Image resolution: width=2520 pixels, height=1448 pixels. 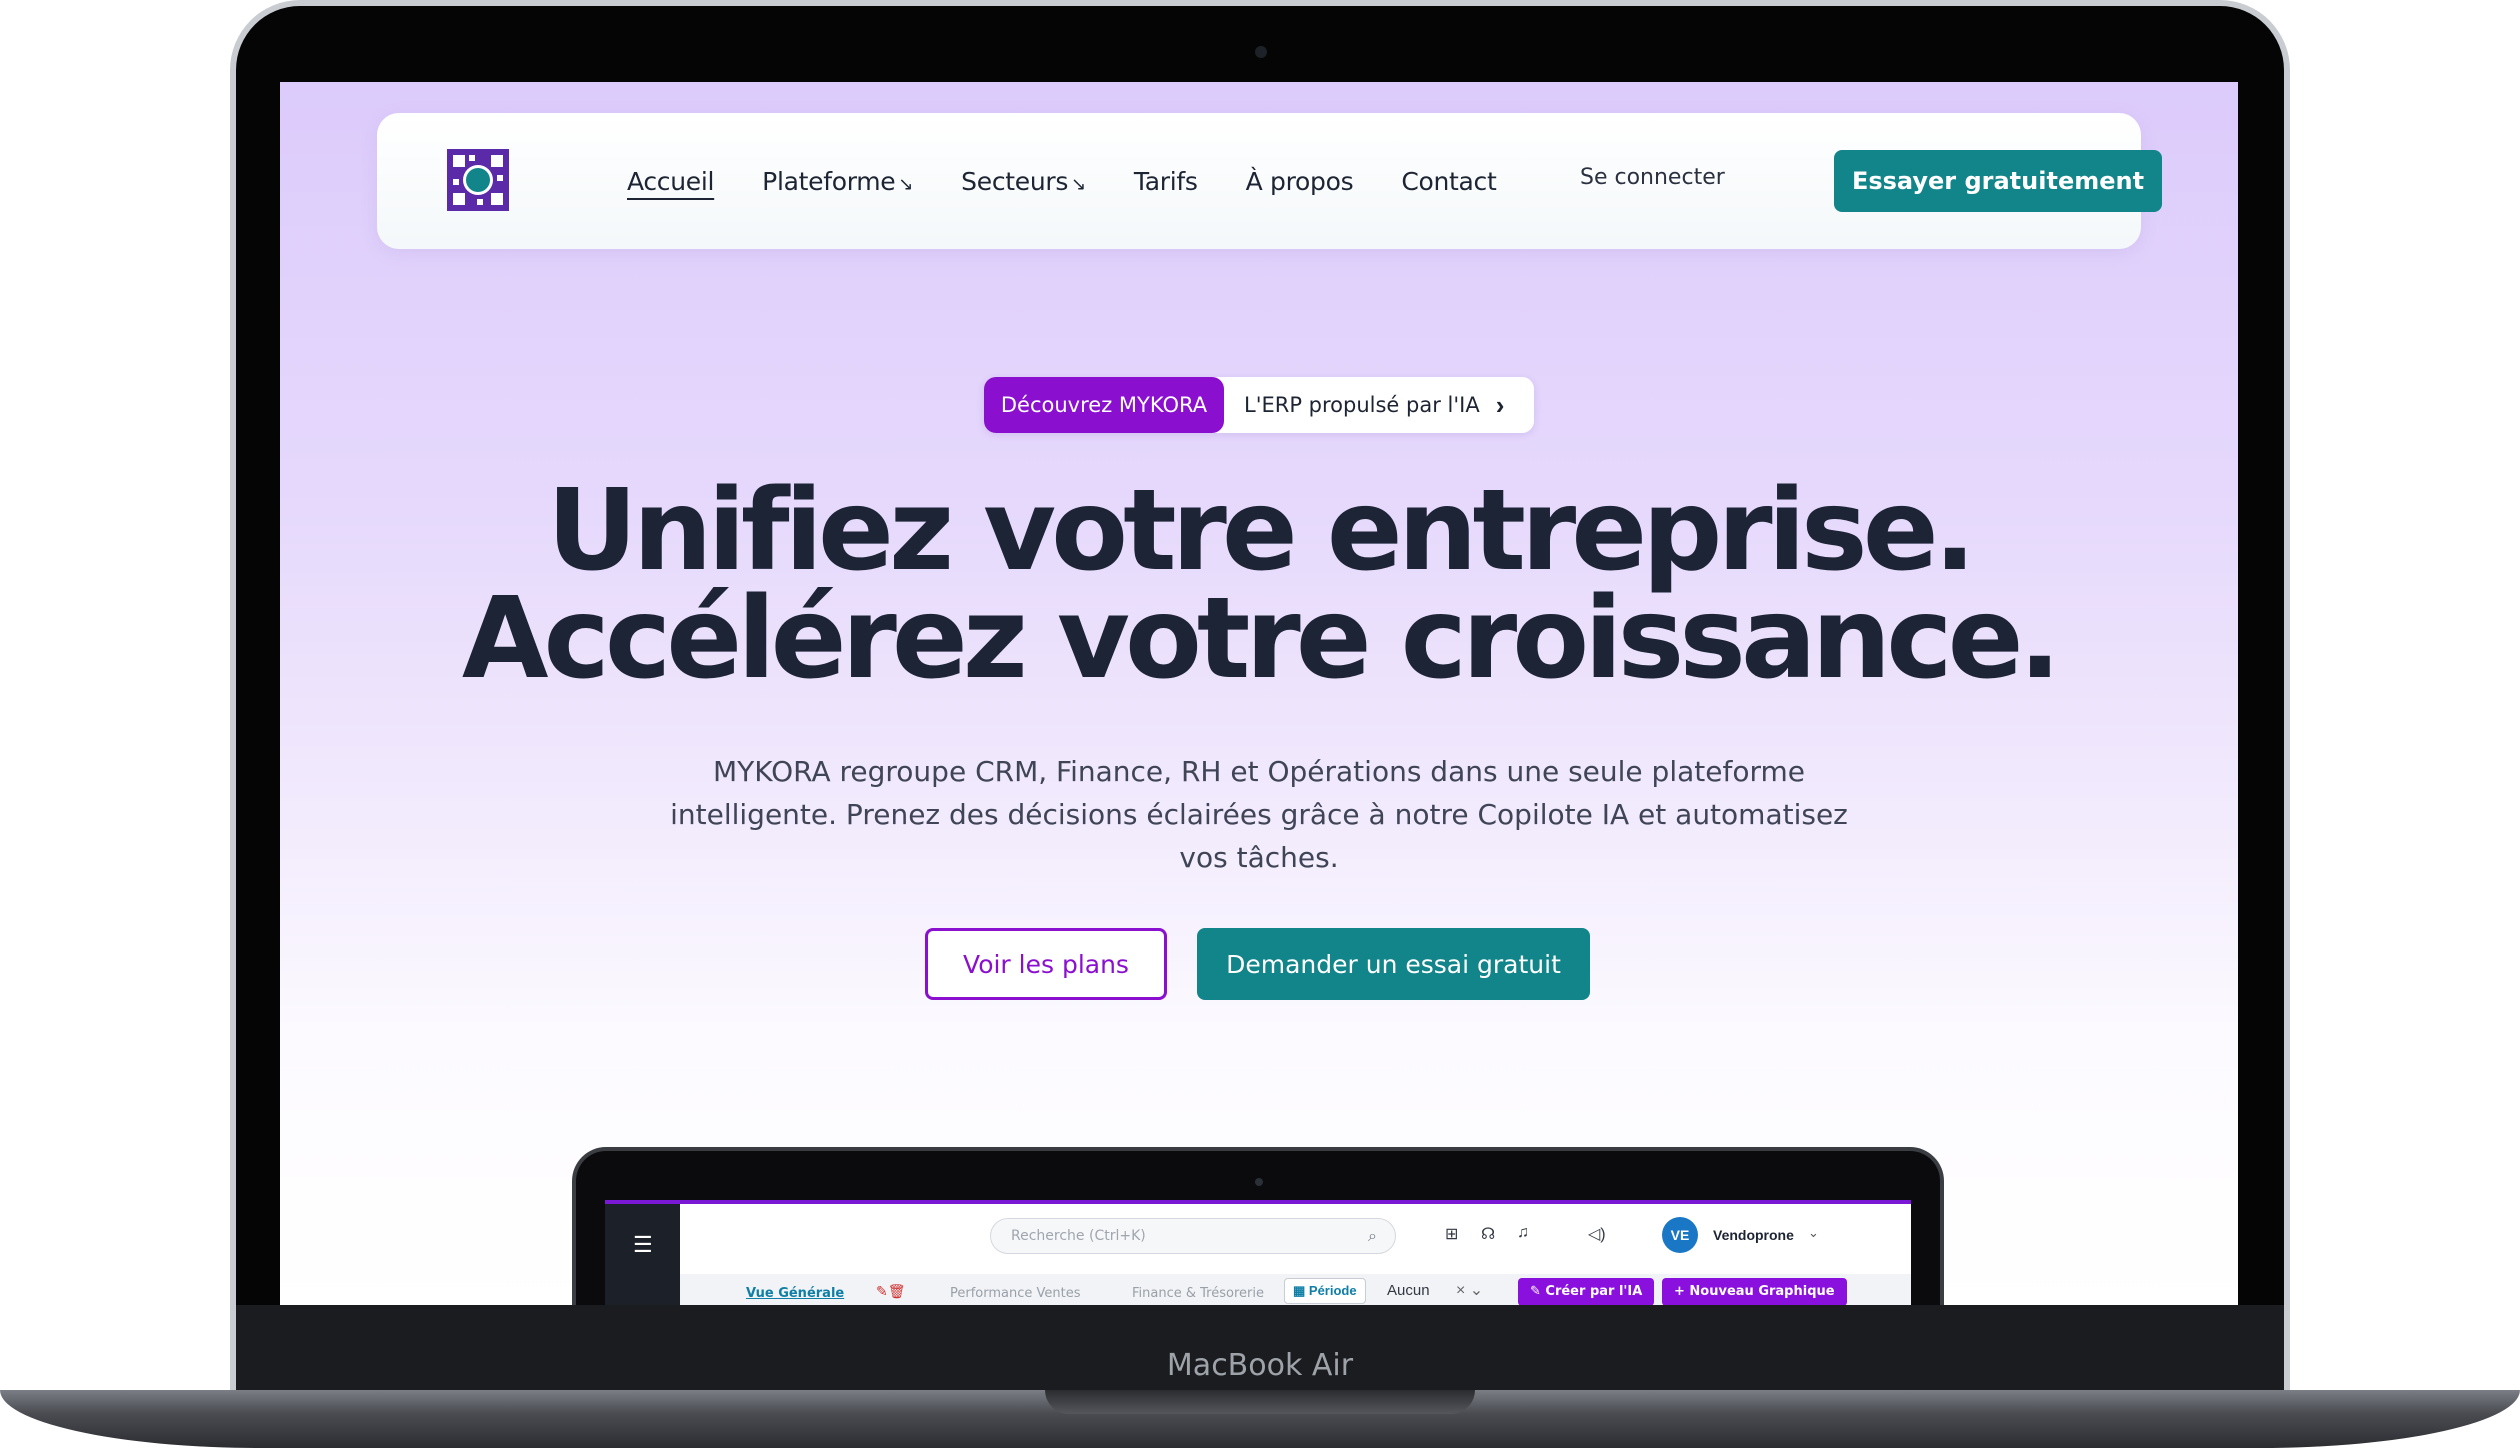 I want to click on preview-camera-icon, so click(x=1259, y=1182).